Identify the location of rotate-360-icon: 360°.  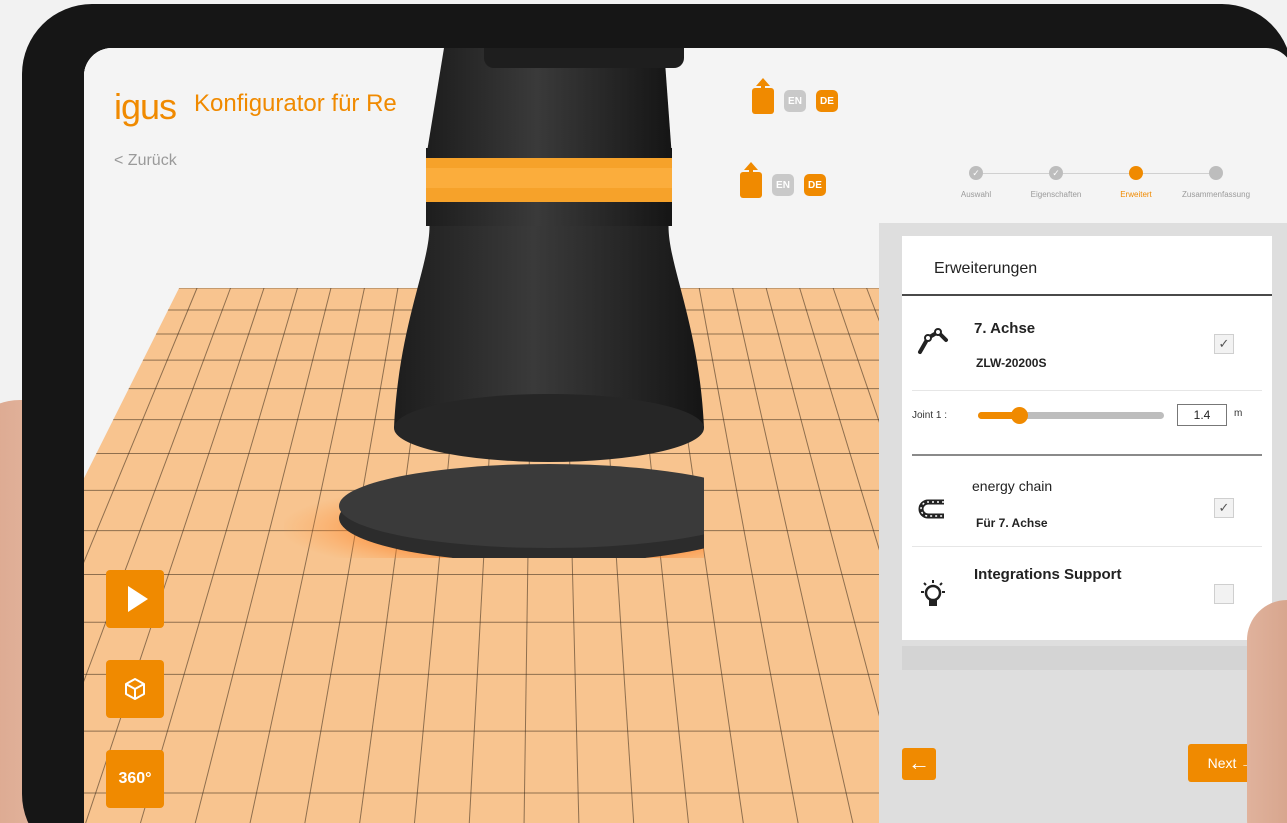
(135, 778).